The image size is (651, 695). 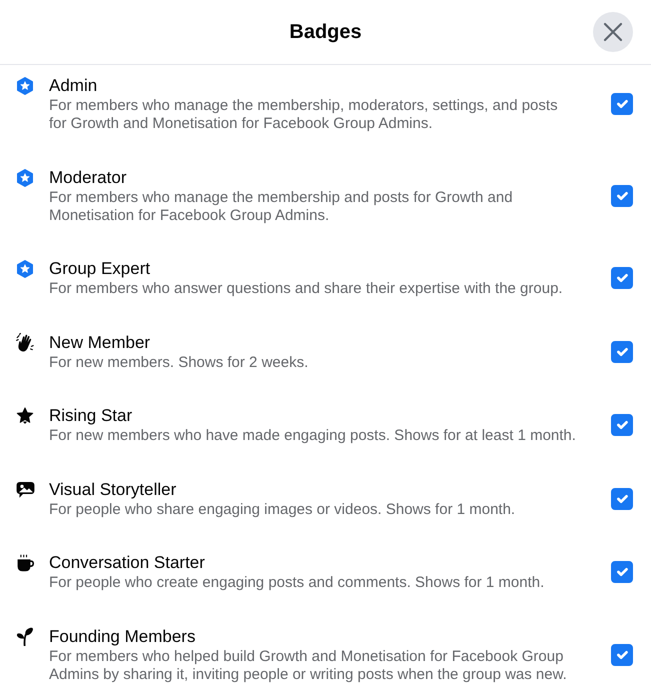 I want to click on close-button, so click(x=613, y=32).